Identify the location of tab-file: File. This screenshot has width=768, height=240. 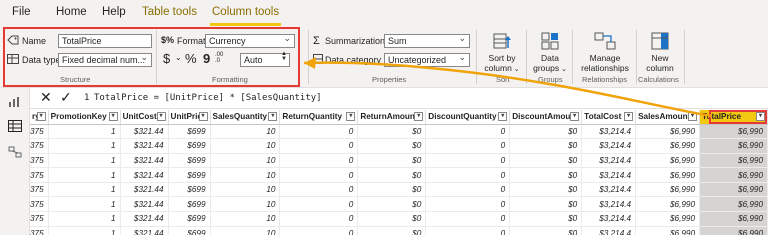
(21, 13).